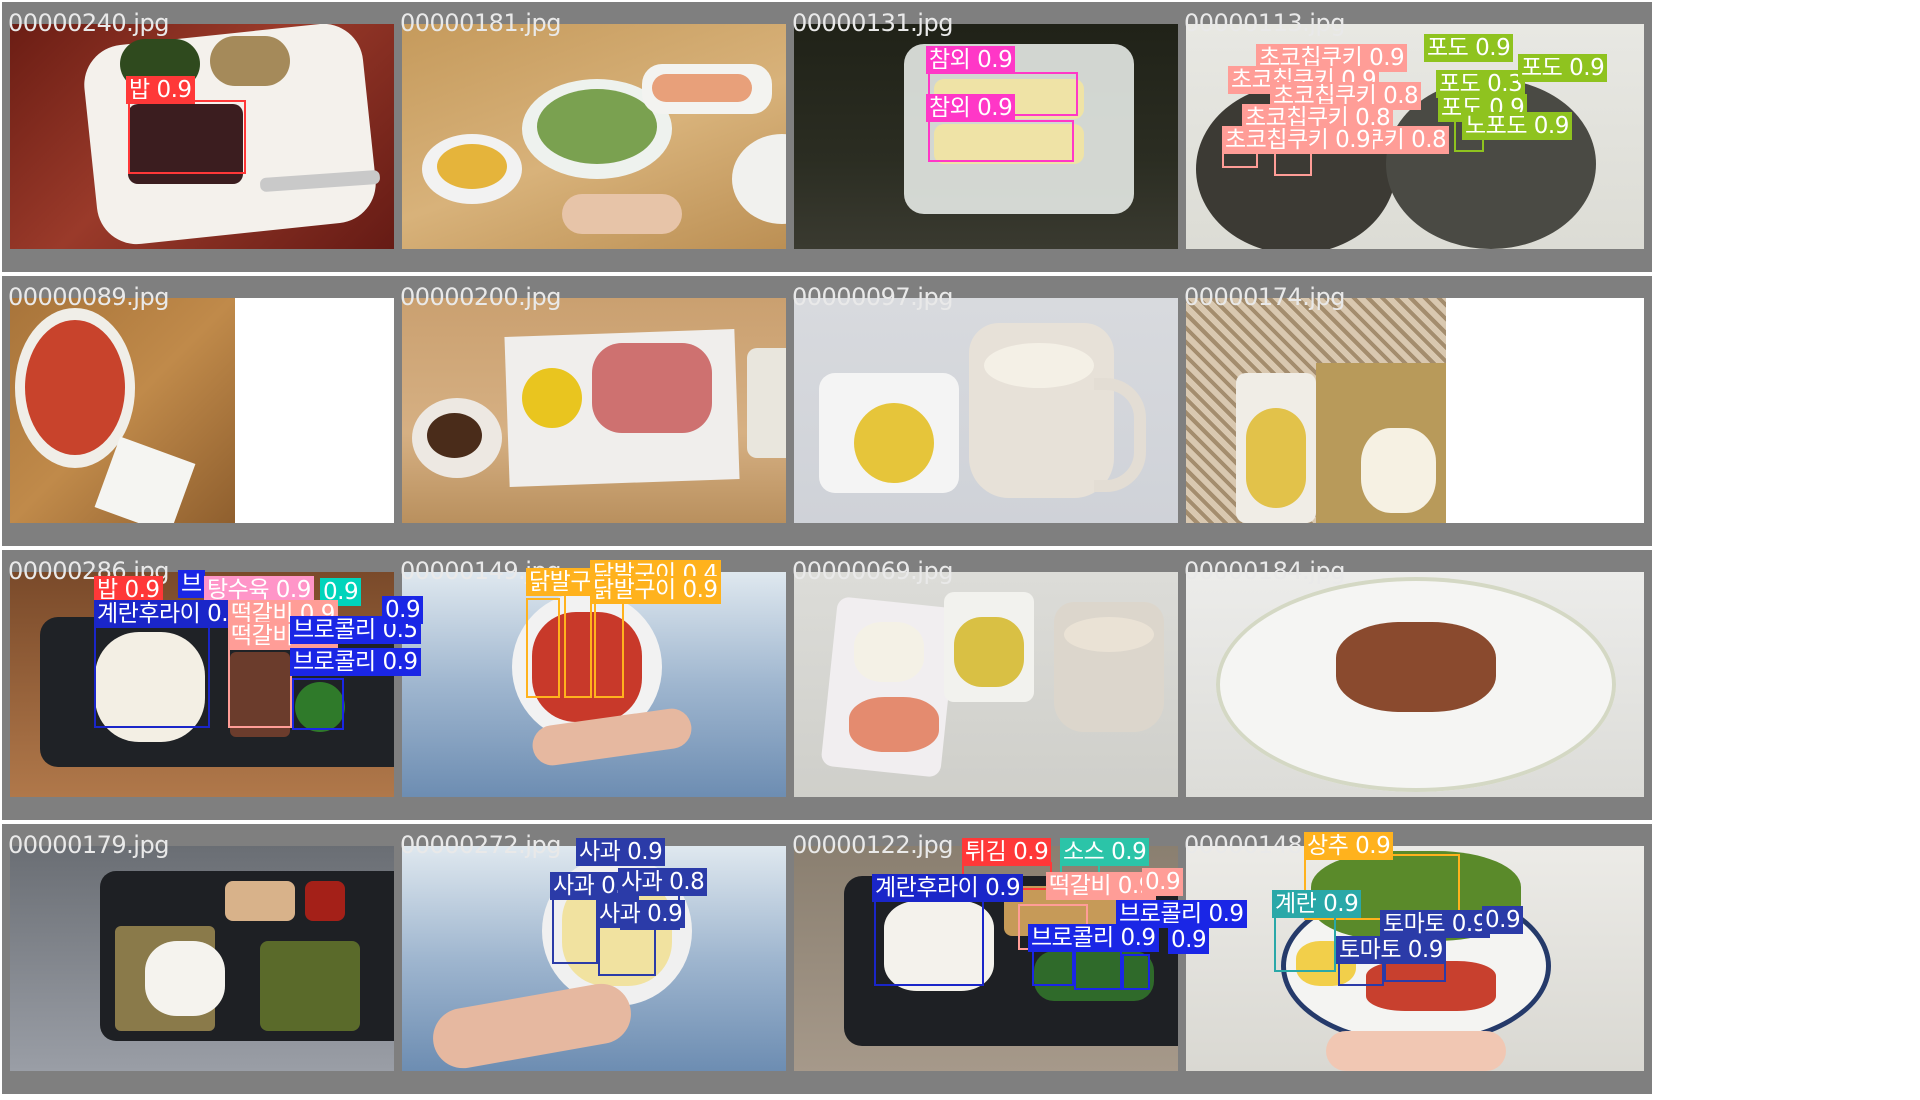  What do you see at coordinates (160, 90) in the screenshot?
I see `detection-label: 밥 0.9` at bounding box center [160, 90].